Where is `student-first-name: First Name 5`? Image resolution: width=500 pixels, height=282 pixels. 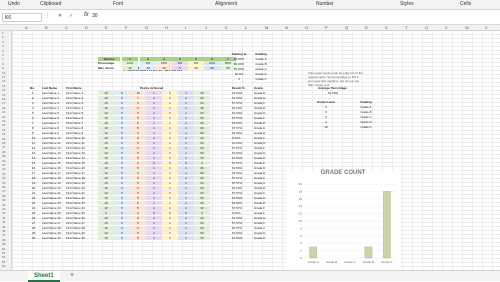 student-first-name: First Name 5 is located at coordinates (74, 113).